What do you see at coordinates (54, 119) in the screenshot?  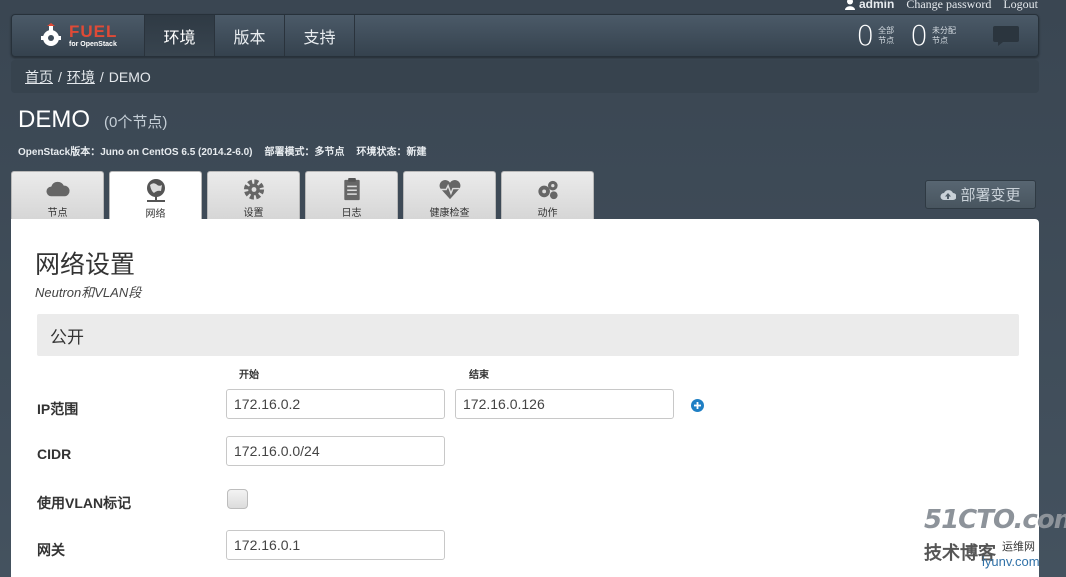 I see `environment-name: DEMO` at bounding box center [54, 119].